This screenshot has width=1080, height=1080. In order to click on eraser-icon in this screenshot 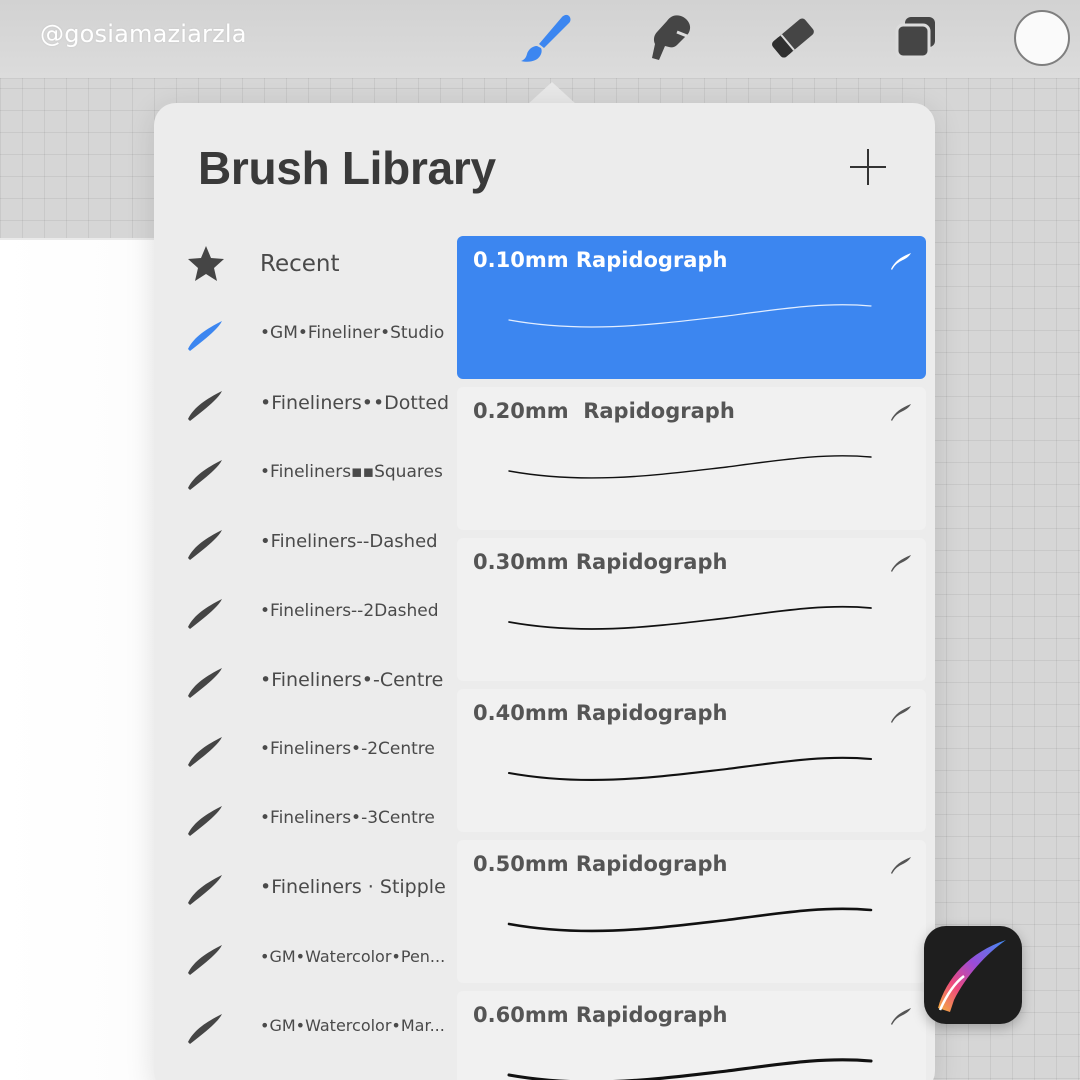, I will do `click(793, 38)`.